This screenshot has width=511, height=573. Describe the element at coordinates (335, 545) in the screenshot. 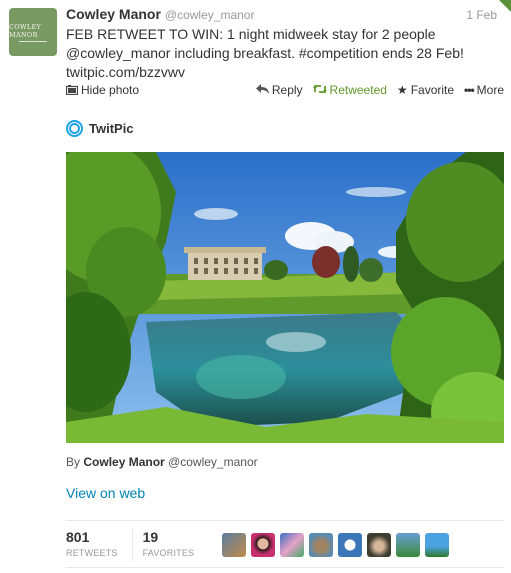

I see `user-faces` at that location.